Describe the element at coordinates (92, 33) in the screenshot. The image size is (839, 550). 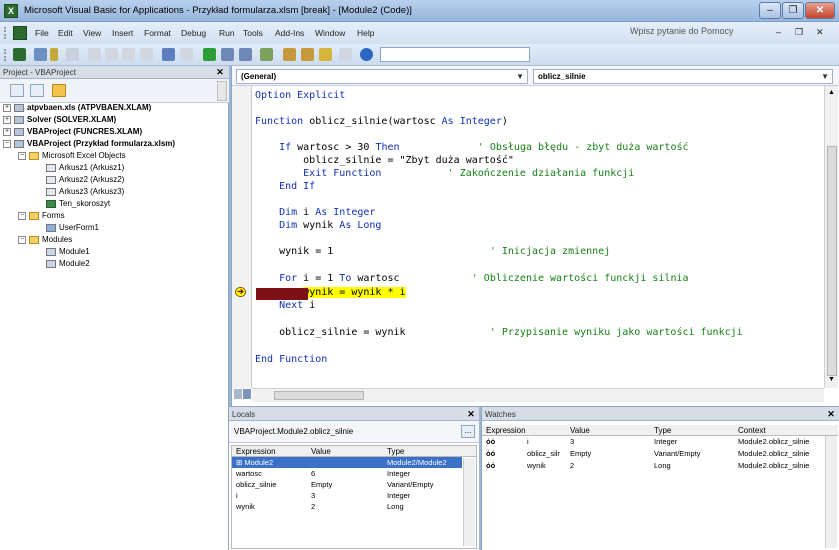
I see `menu-view: View` at that location.